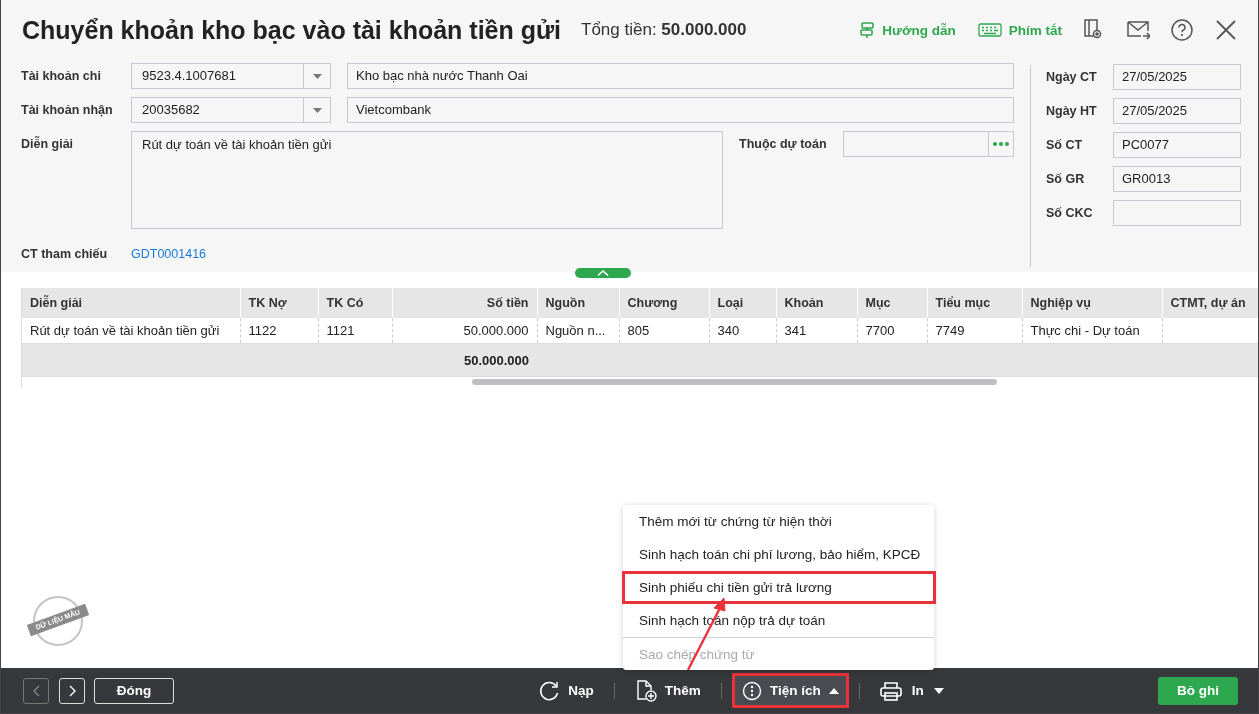 The image size is (1259, 714). Describe the element at coordinates (48, 144) in the screenshot. I see `field-label: Diễn giải` at that location.